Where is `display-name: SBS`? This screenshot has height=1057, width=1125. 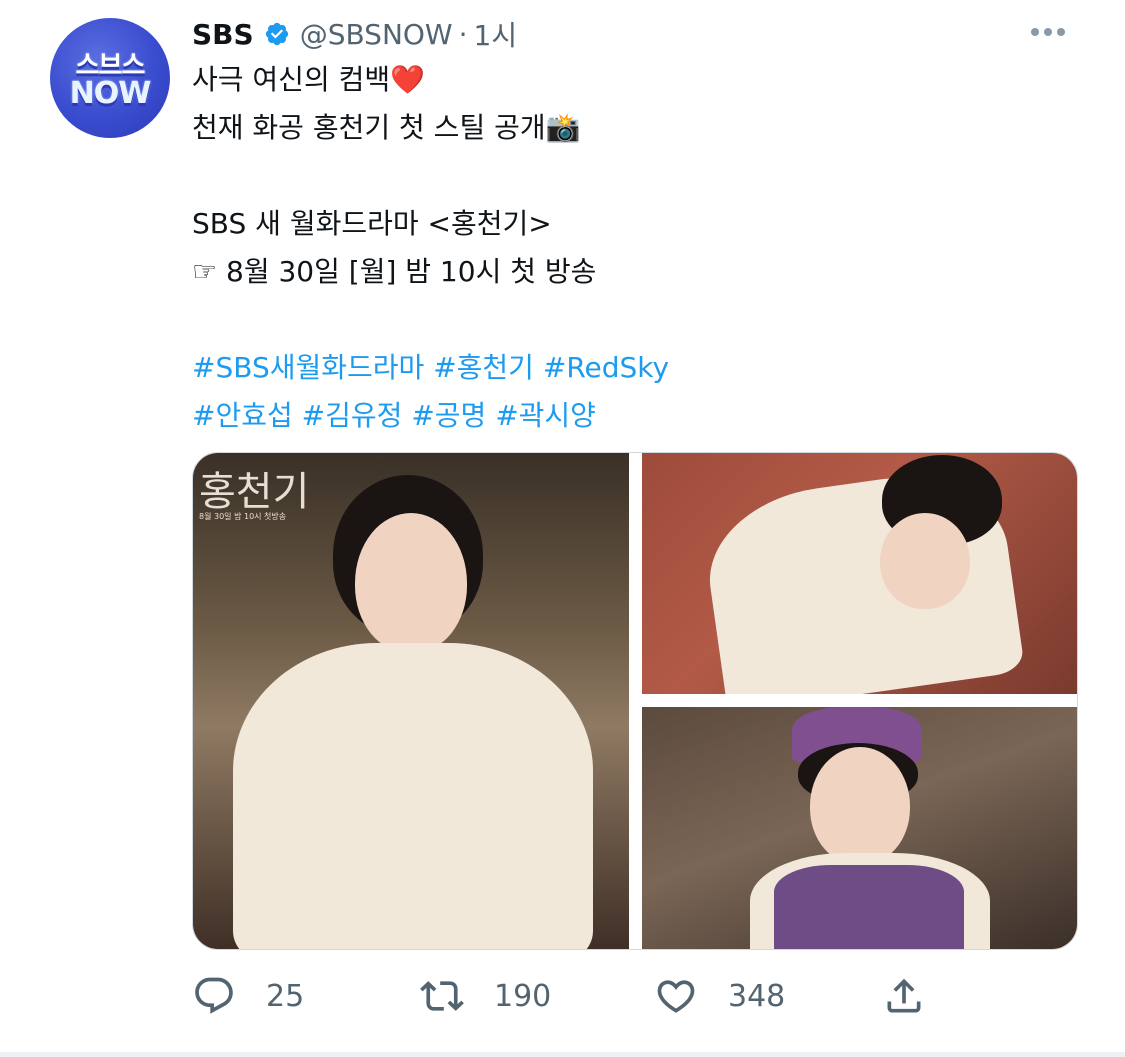 display-name: SBS is located at coordinates (223, 34).